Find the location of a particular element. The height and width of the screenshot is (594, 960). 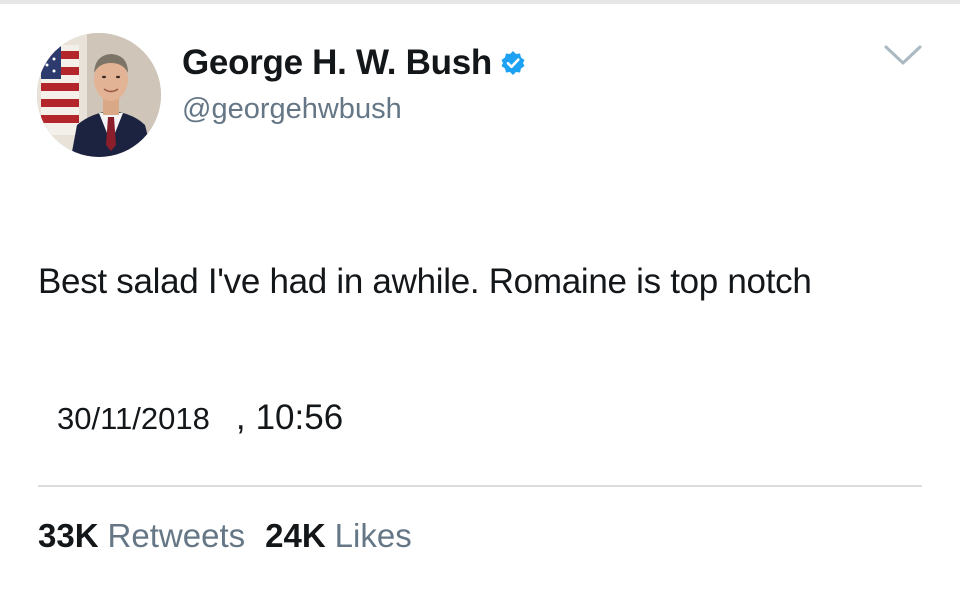

top-divider is located at coordinates (480, 2).